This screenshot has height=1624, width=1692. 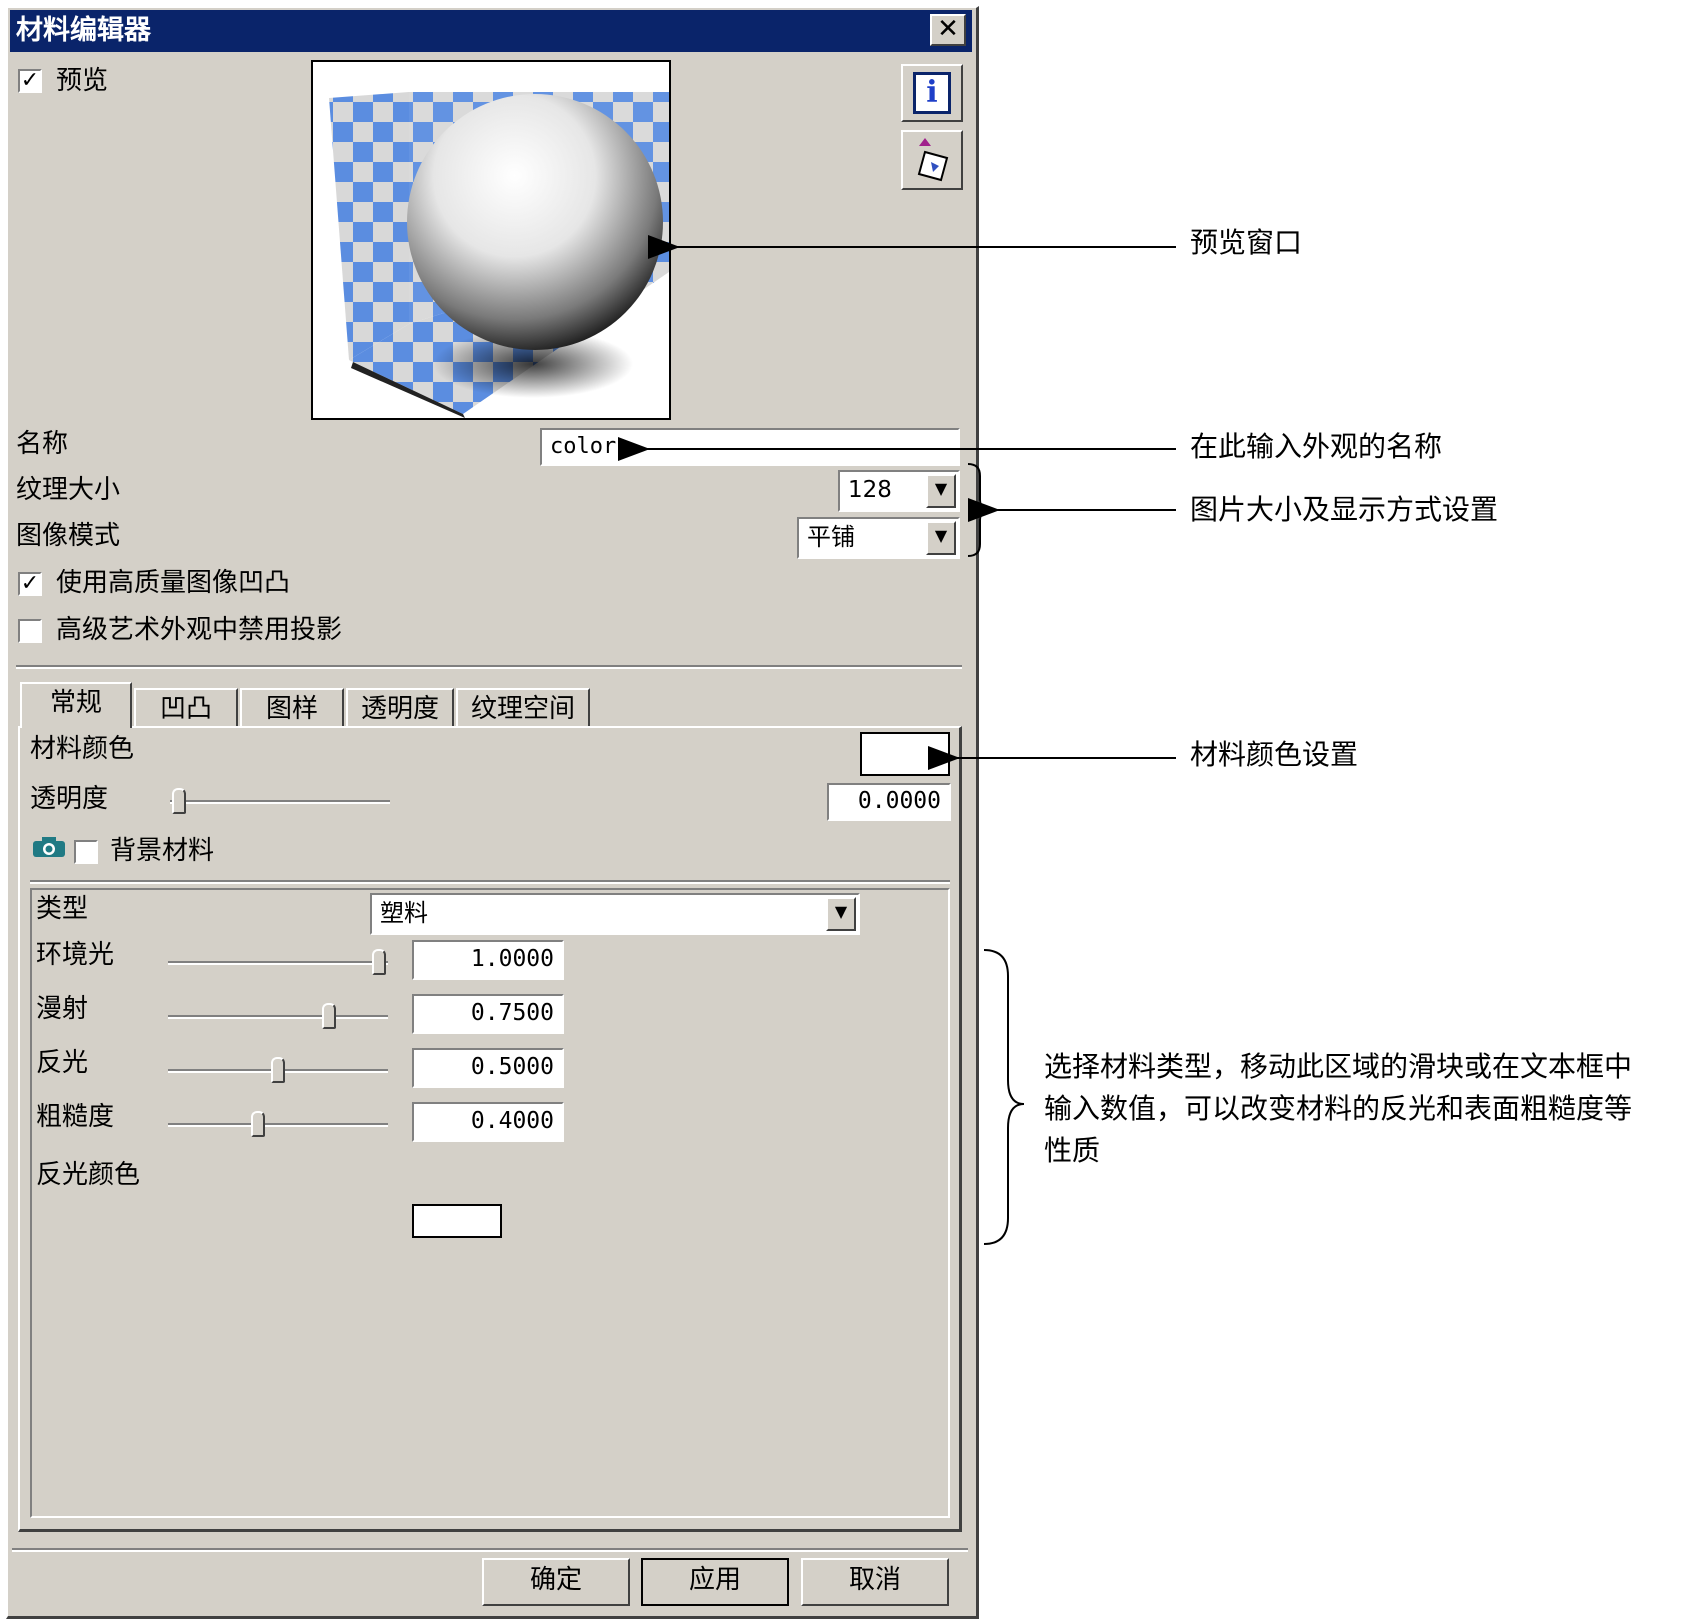 What do you see at coordinates (1004, 1097) in the screenshot?
I see `material-type-bracket` at bounding box center [1004, 1097].